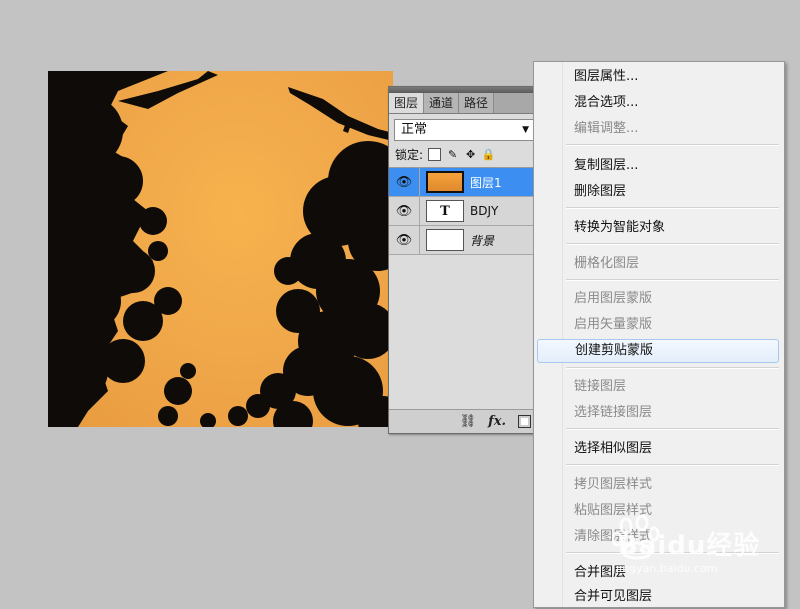  I want to click on tab-paths: 路径, so click(477, 103).